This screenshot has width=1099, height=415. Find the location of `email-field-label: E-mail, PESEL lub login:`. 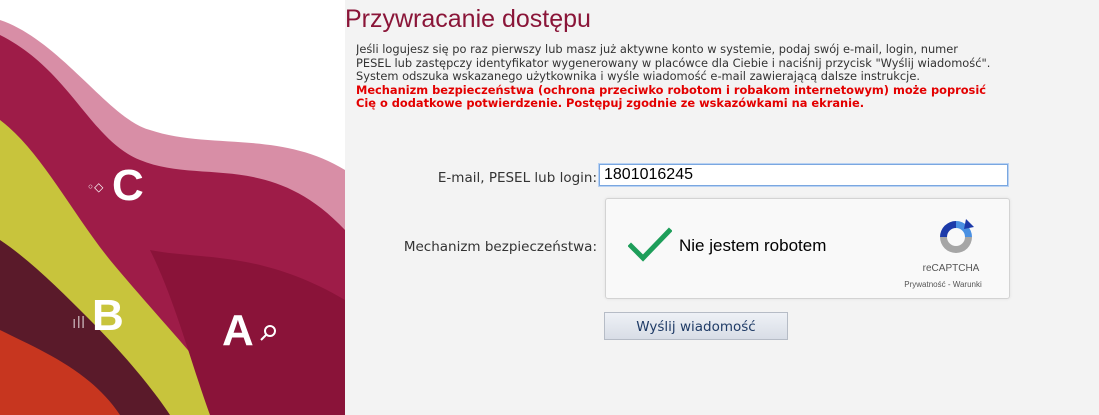

email-field-label: E-mail, PESEL lub login: is located at coordinates (517, 178).